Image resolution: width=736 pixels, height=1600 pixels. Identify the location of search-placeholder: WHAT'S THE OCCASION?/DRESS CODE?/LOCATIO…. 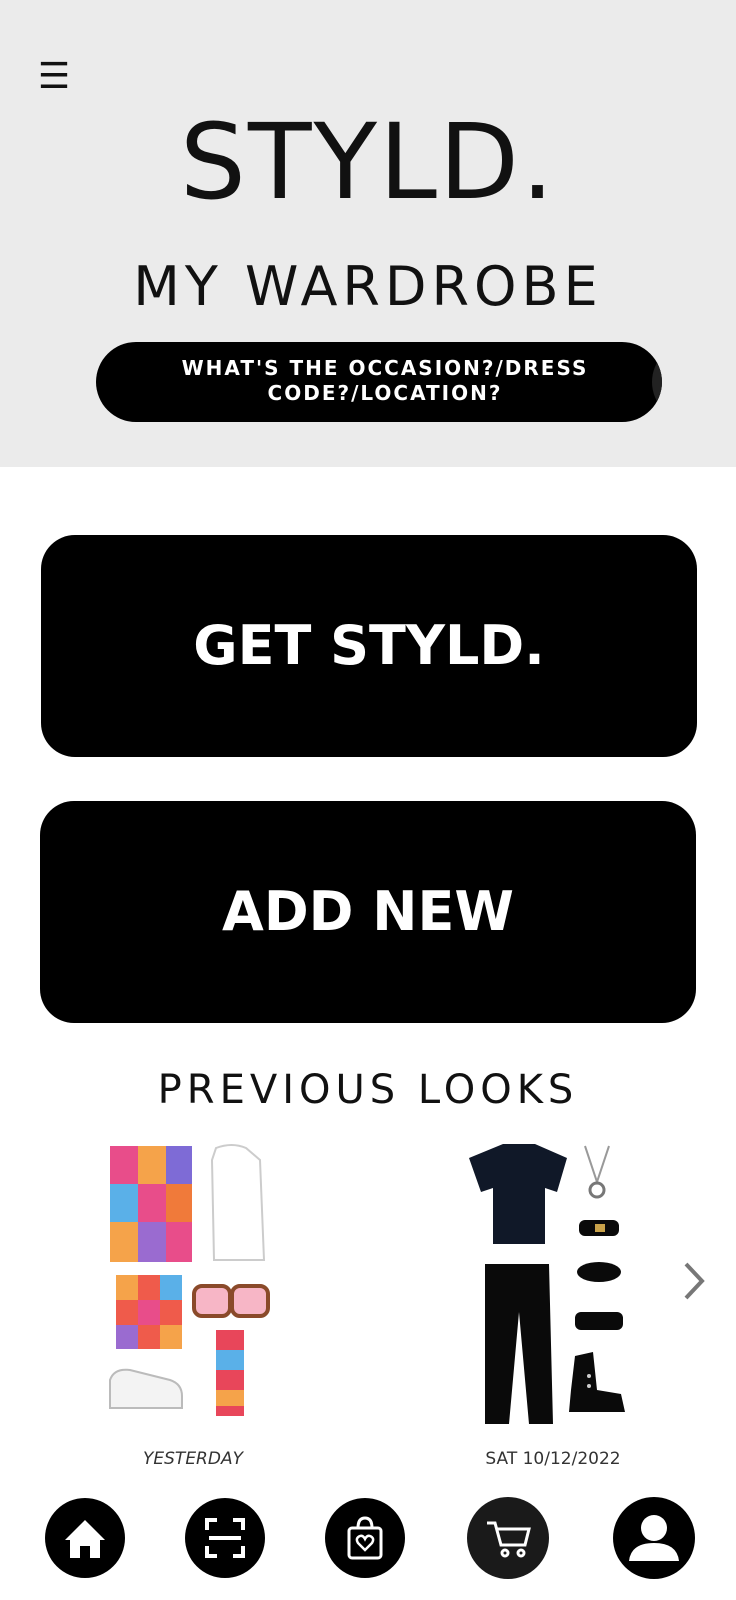
(385, 381).